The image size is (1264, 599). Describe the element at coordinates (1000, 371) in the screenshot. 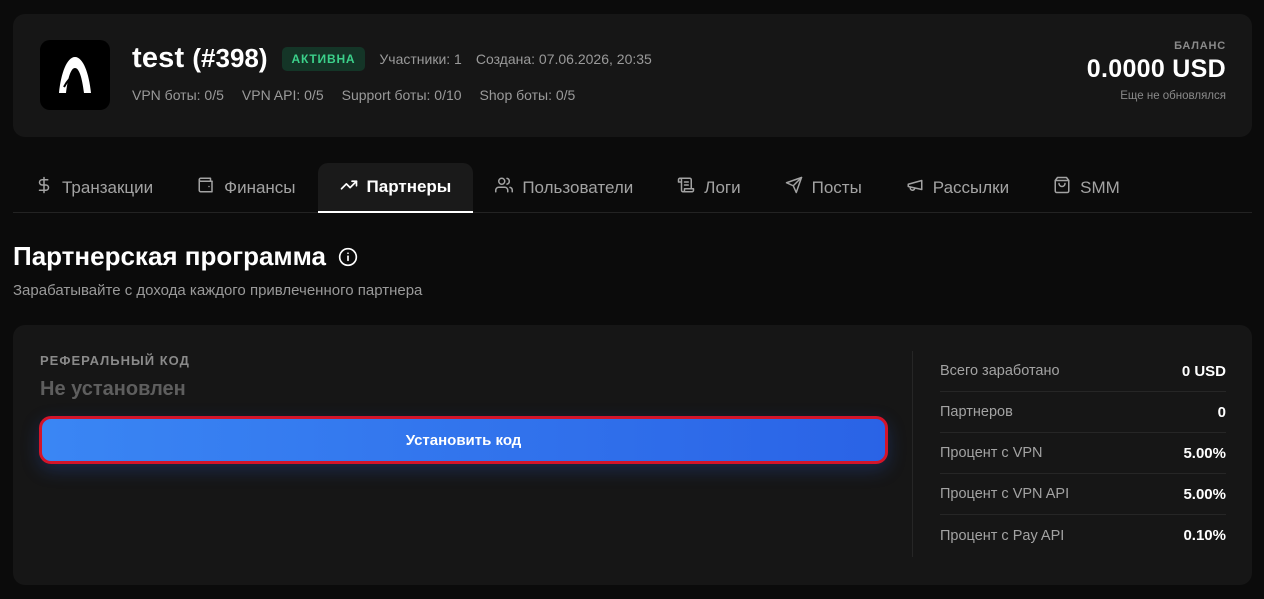

I see `stat-label: Всего заработано` at that location.